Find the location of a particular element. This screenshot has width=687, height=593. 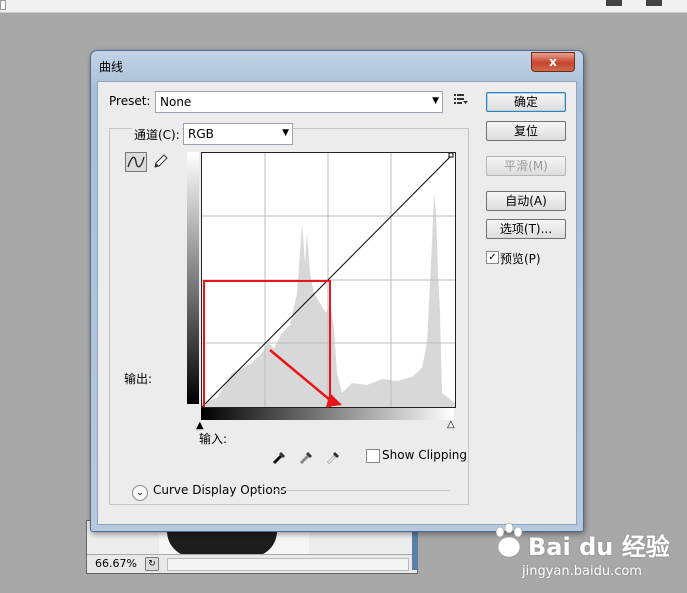

curve-tool-button is located at coordinates (136, 162).